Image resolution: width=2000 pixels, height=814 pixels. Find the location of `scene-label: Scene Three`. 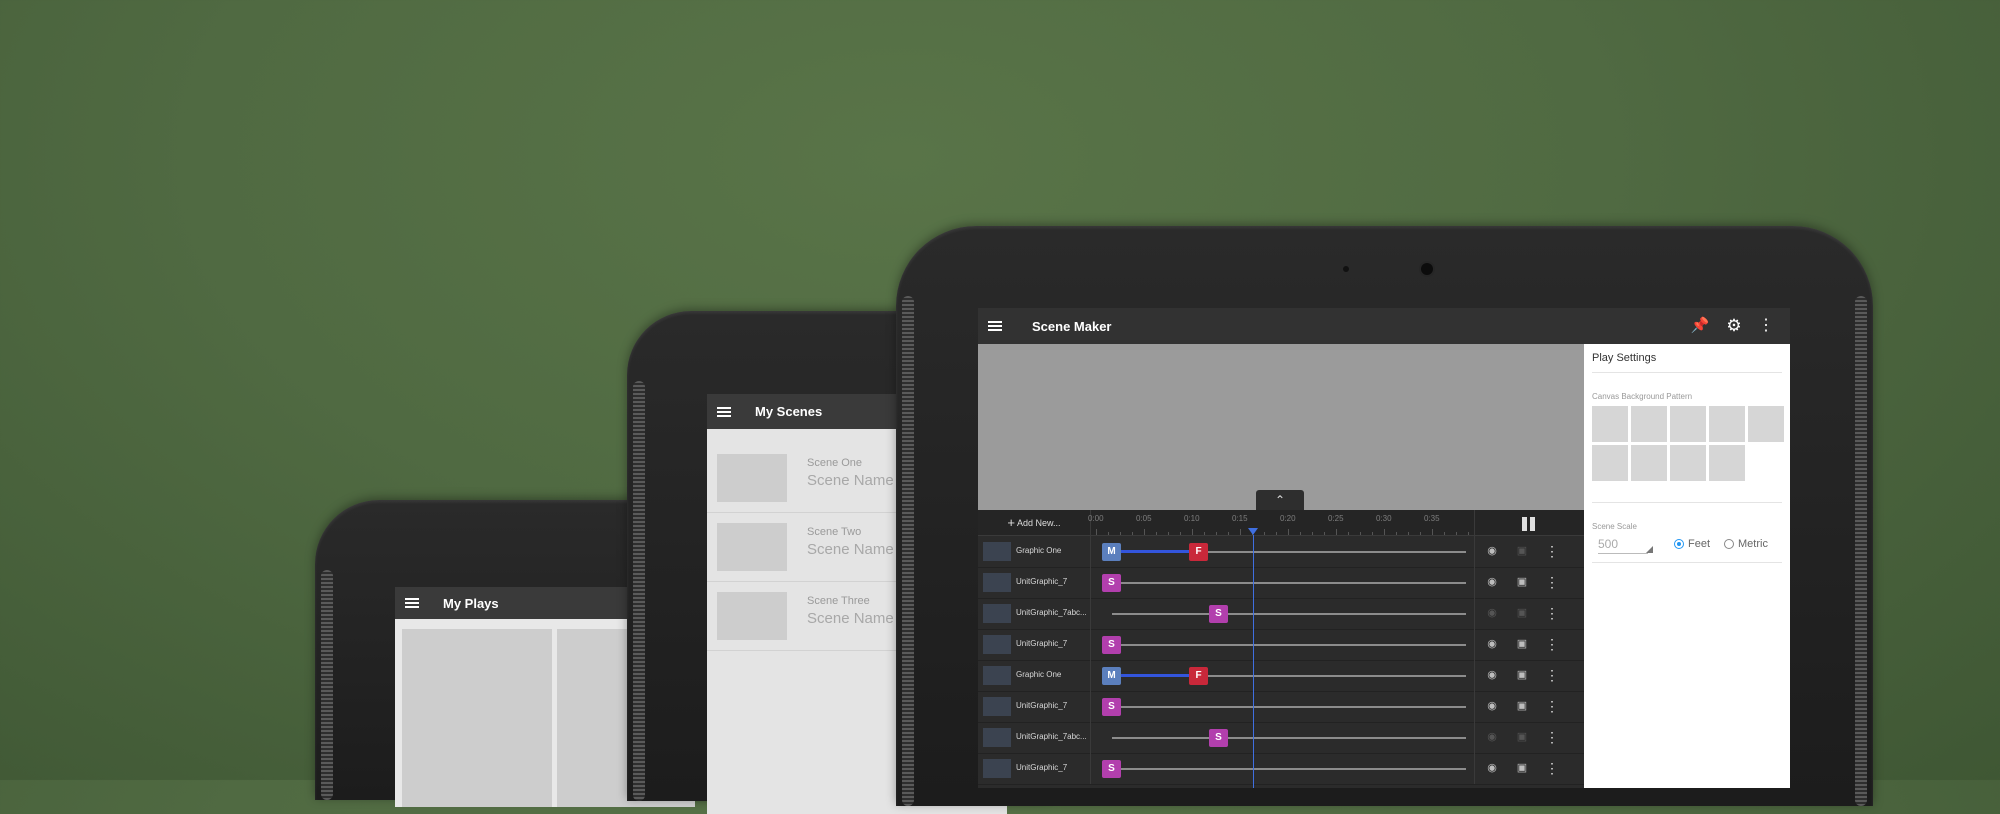

scene-label: Scene Three is located at coordinates (838, 601).